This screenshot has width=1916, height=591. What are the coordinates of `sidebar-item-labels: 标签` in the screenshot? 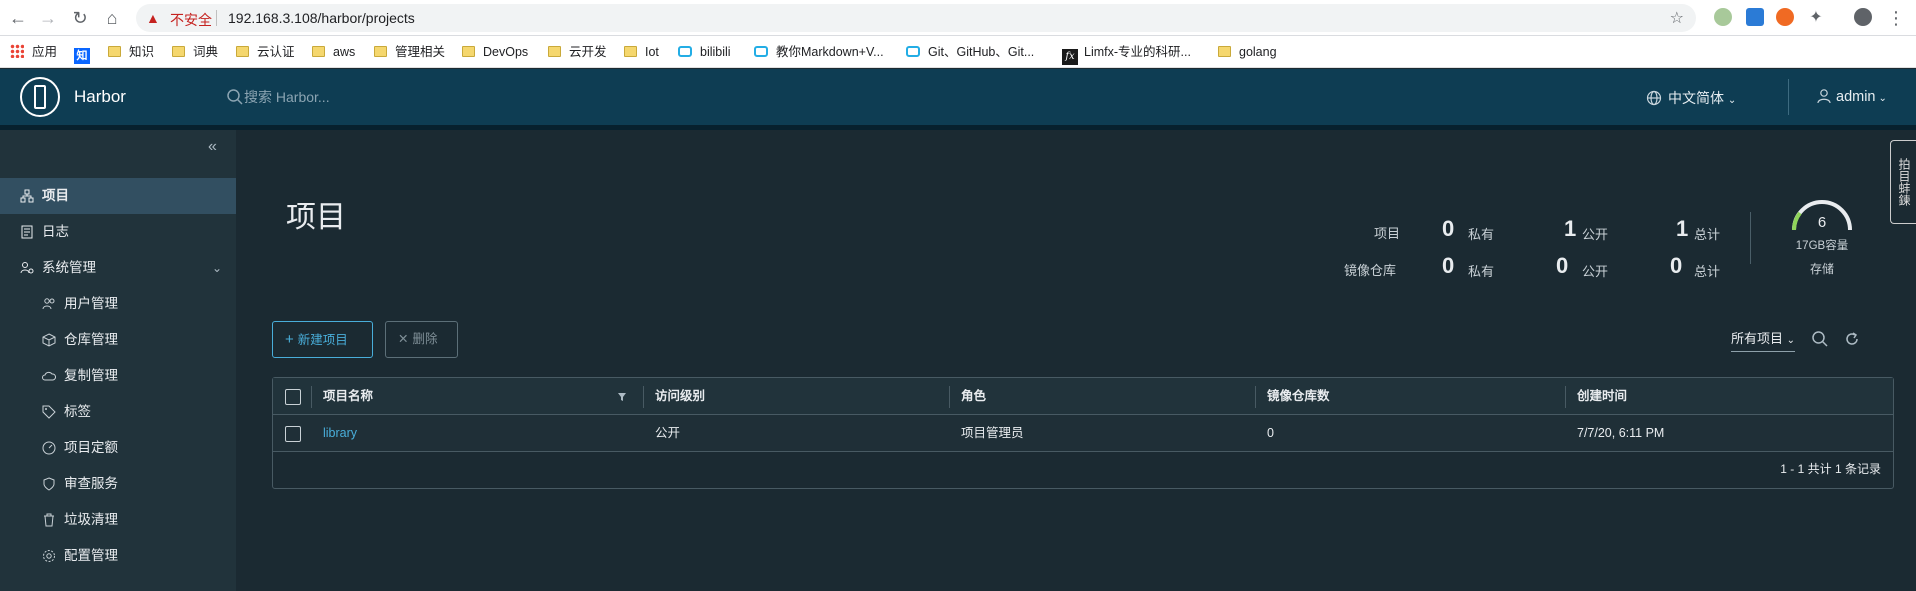 It's located at (118, 412).